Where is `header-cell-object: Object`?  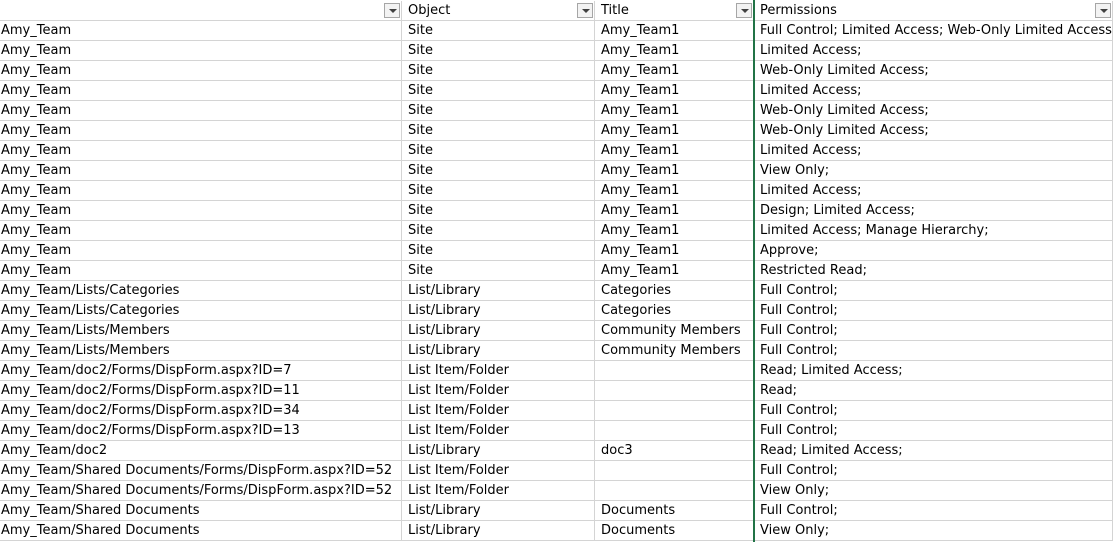
header-cell-object: Object is located at coordinates (498, 11).